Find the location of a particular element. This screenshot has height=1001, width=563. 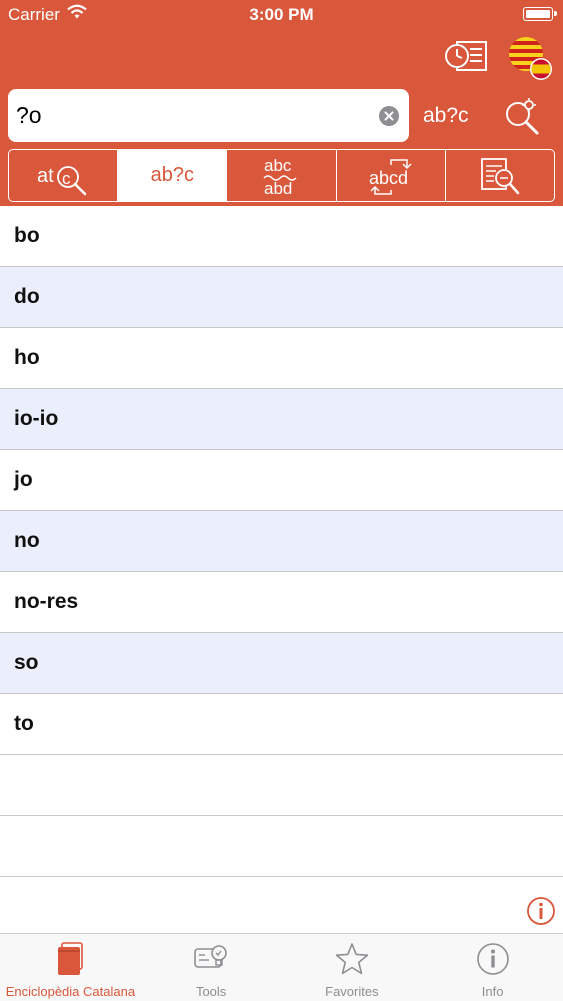

list-item: to is located at coordinates (281, 724).